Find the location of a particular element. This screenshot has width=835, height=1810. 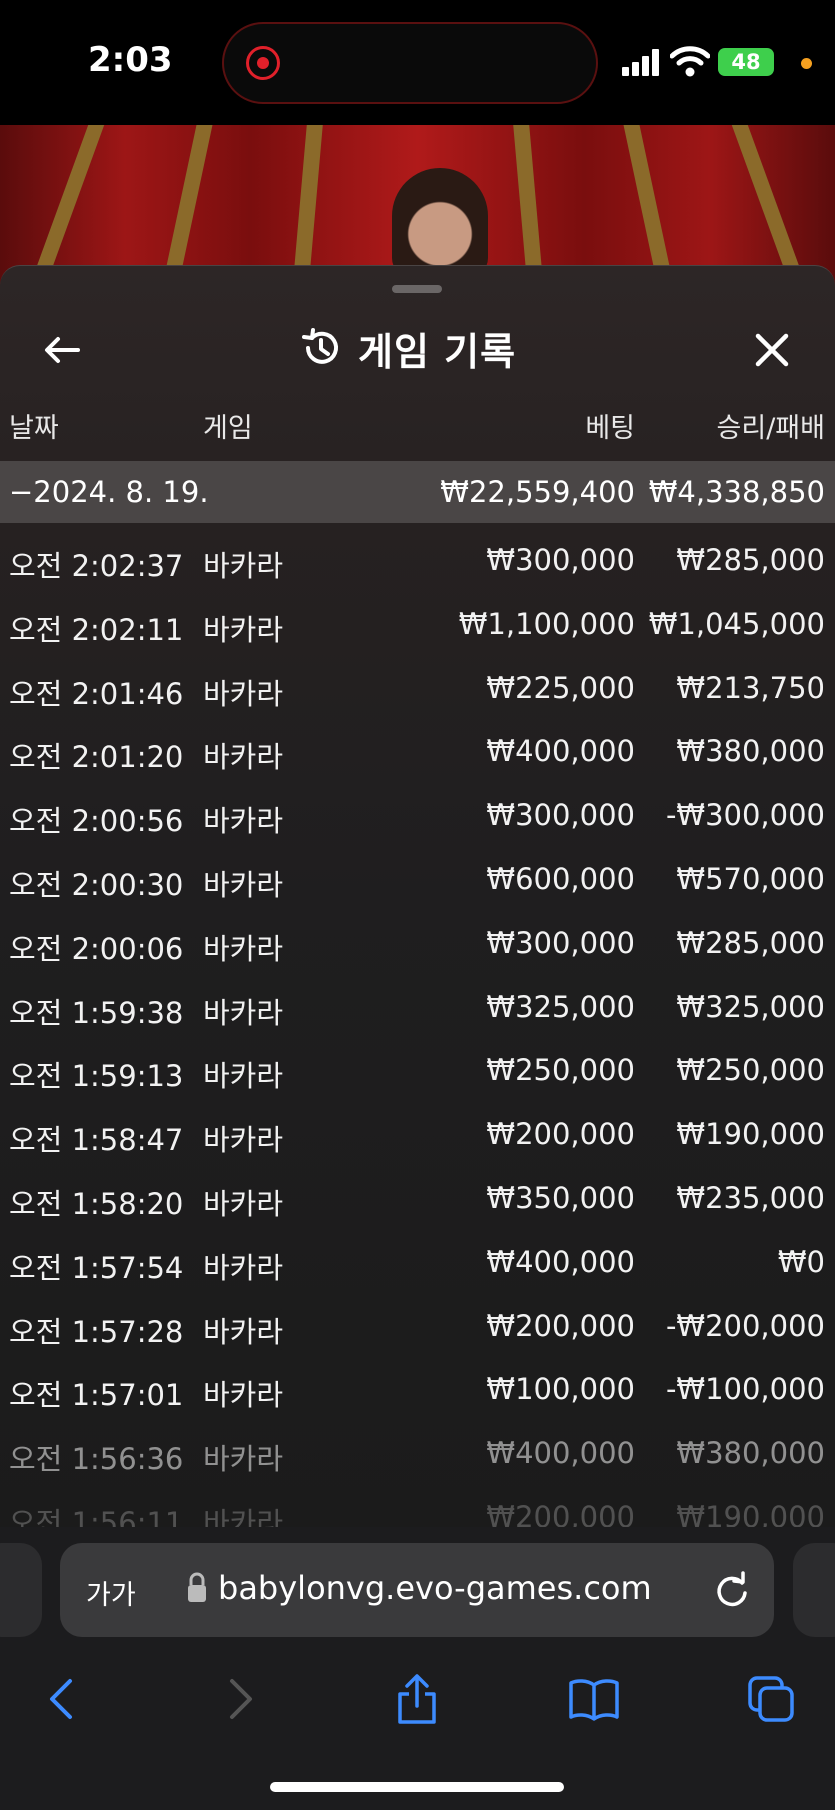

next-tab-preview is located at coordinates (814, 1590).